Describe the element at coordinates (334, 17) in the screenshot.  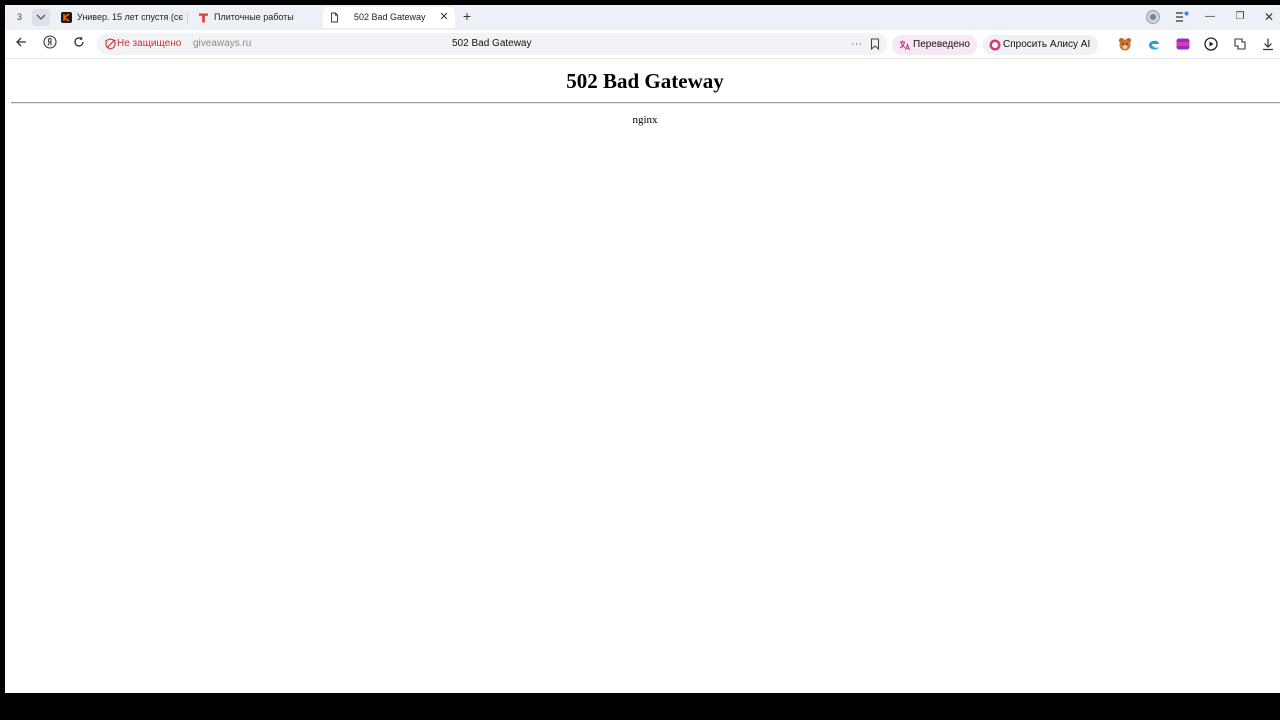
I see `page-icon` at that location.